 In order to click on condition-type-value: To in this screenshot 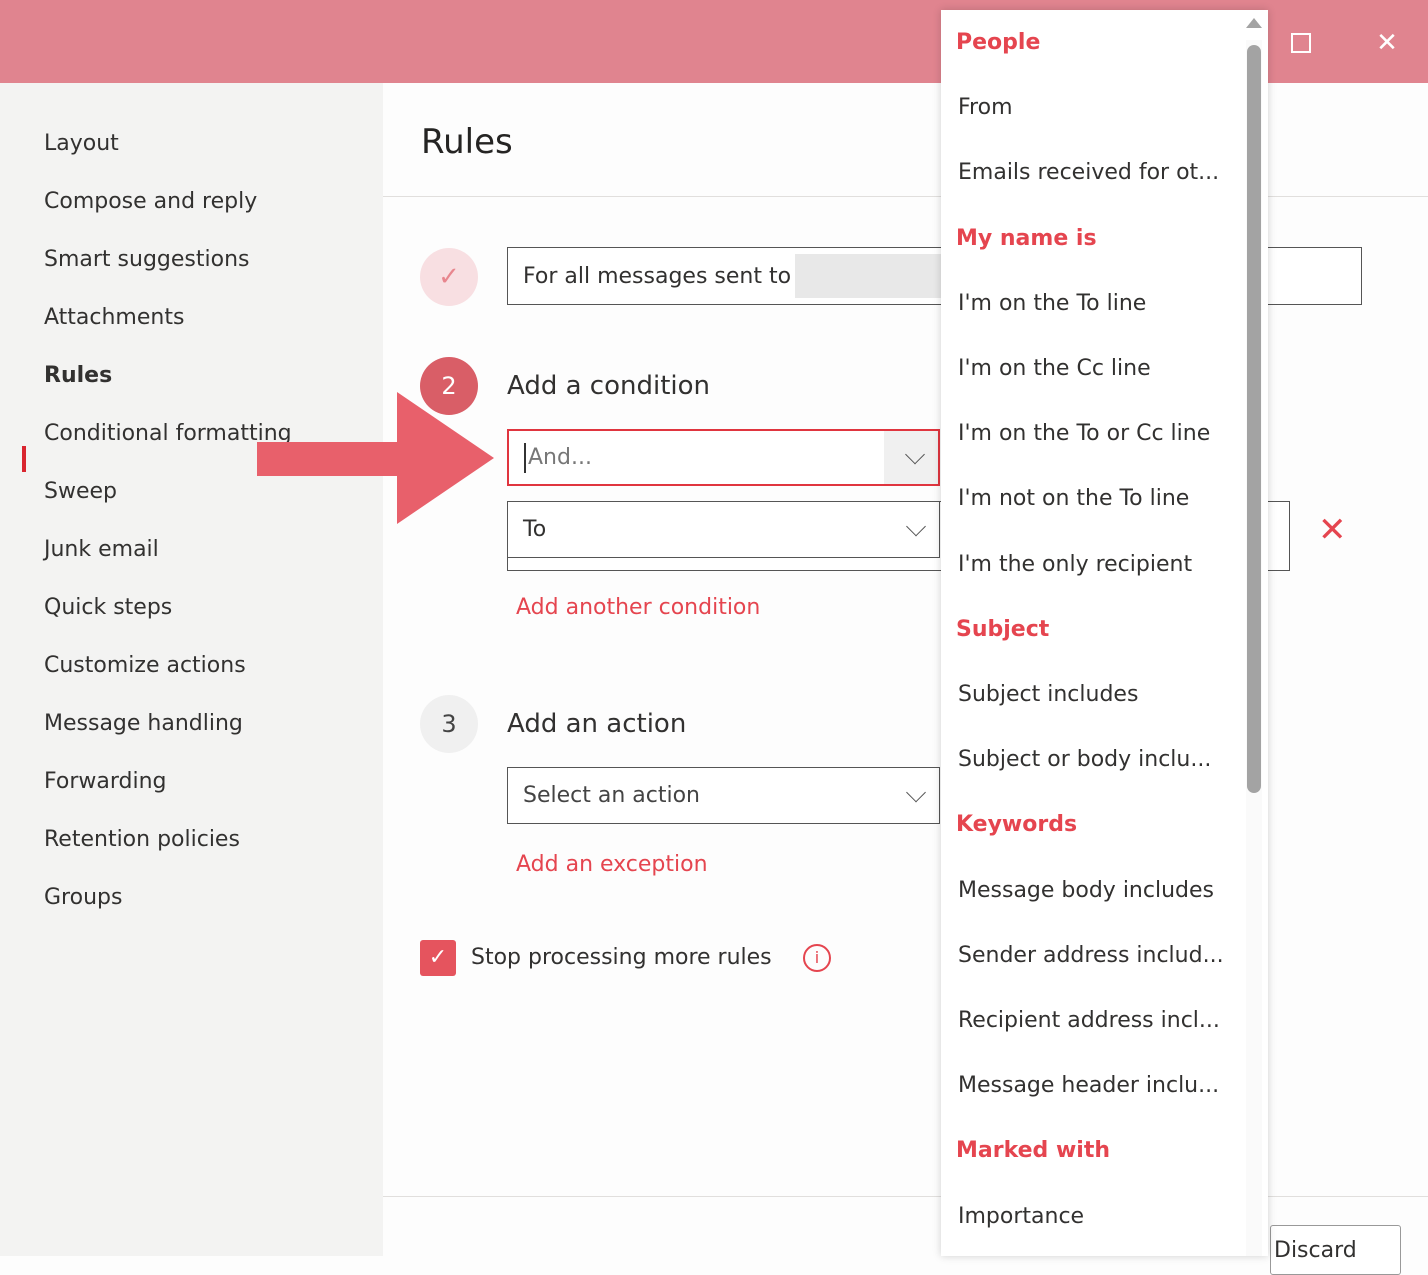, I will do `click(535, 529)`.